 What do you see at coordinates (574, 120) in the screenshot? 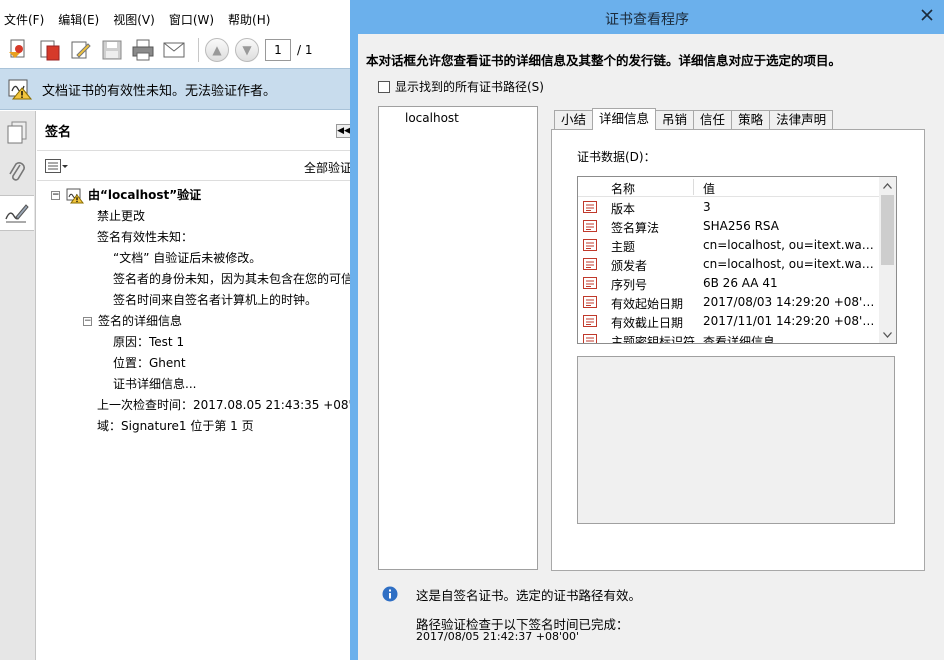
I see `tab-summary: 小结` at bounding box center [574, 120].